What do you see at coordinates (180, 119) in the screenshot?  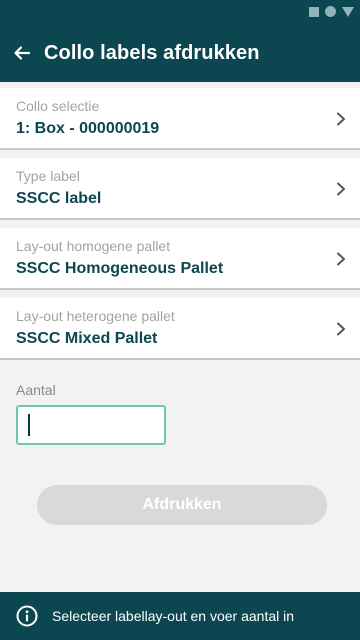 I see `collo-selection-row: Collo selectie 1: Box - 000000019` at bounding box center [180, 119].